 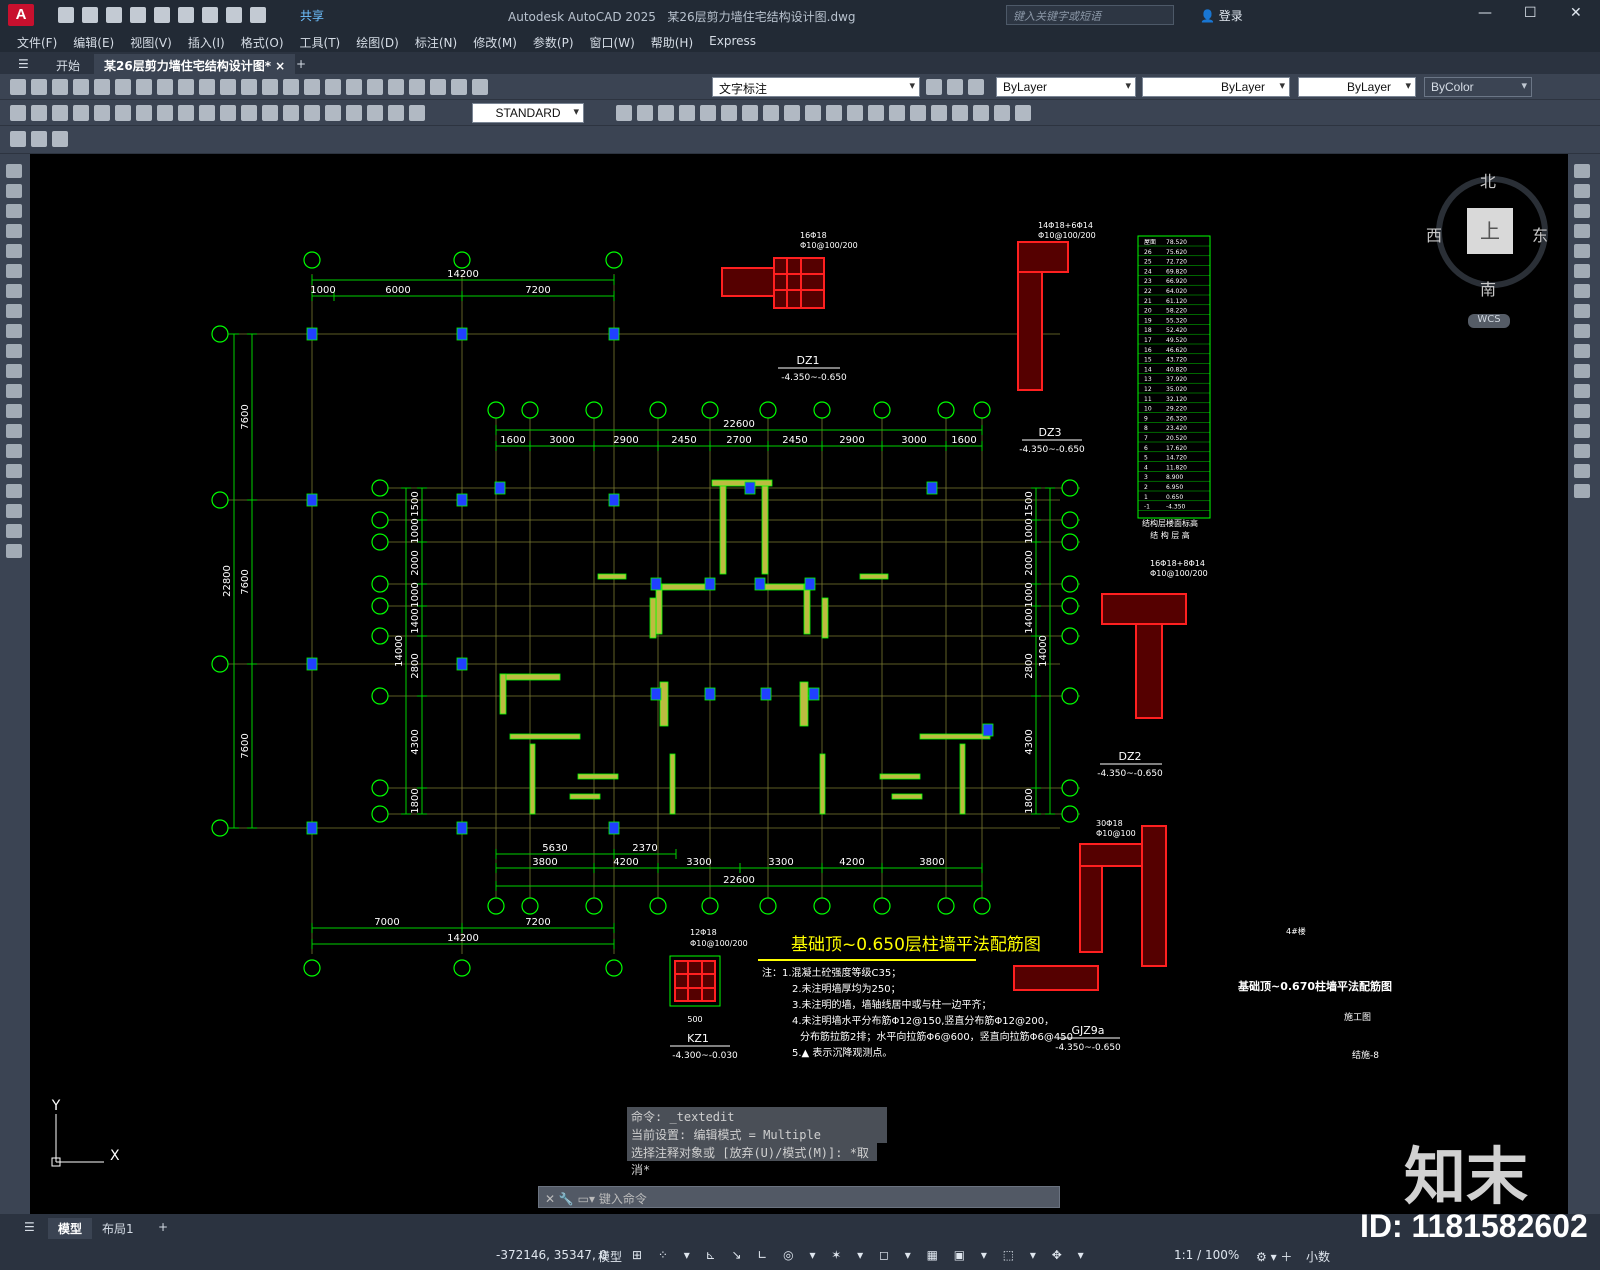 I want to click on menu-modify: 修改(M), so click(x=496, y=41).